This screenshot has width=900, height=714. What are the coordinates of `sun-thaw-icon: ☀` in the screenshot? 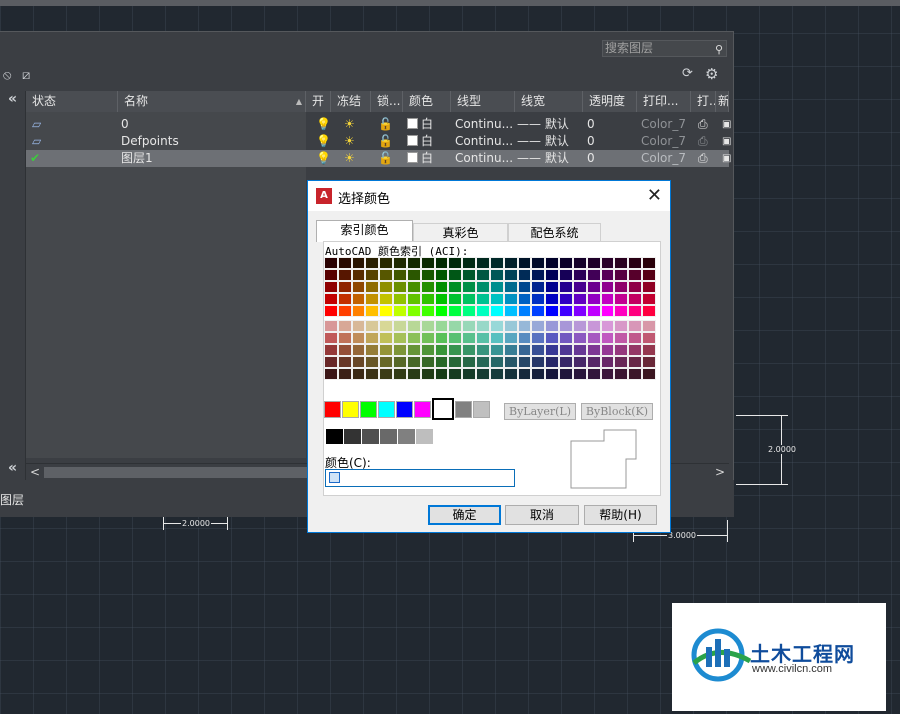 It's located at (349, 141).